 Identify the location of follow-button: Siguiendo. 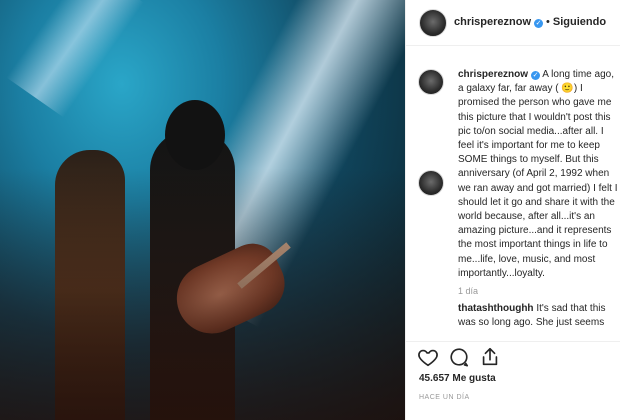
(579, 22).